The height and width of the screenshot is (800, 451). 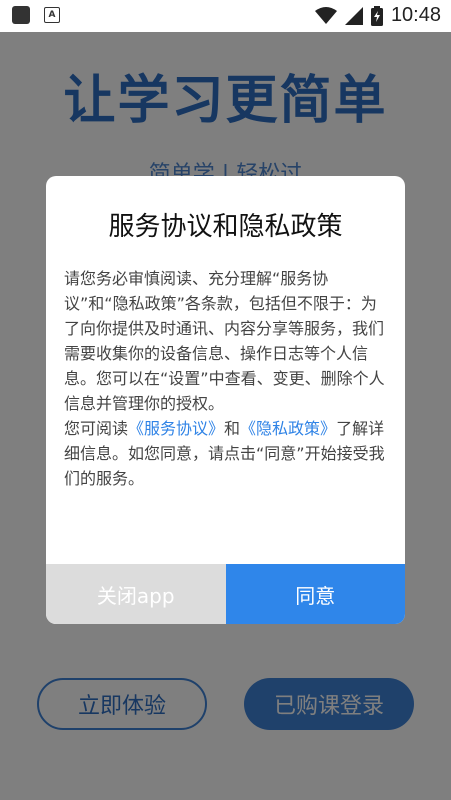 I want to click on status-bar-left: A, so click(x=36, y=15).